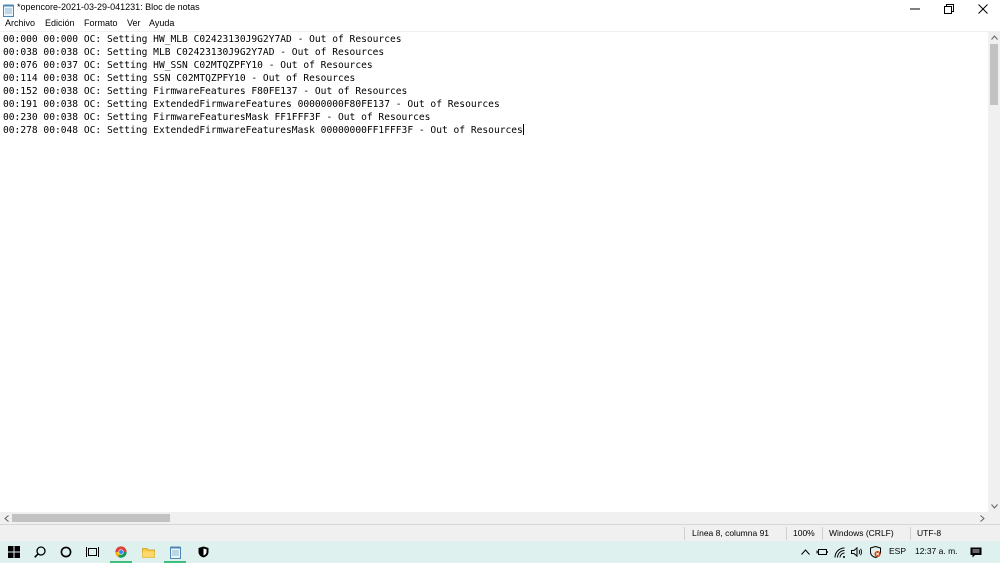 This screenshot has height=563, width=1000. I want to click on network-tray-button, so click(840, 552).